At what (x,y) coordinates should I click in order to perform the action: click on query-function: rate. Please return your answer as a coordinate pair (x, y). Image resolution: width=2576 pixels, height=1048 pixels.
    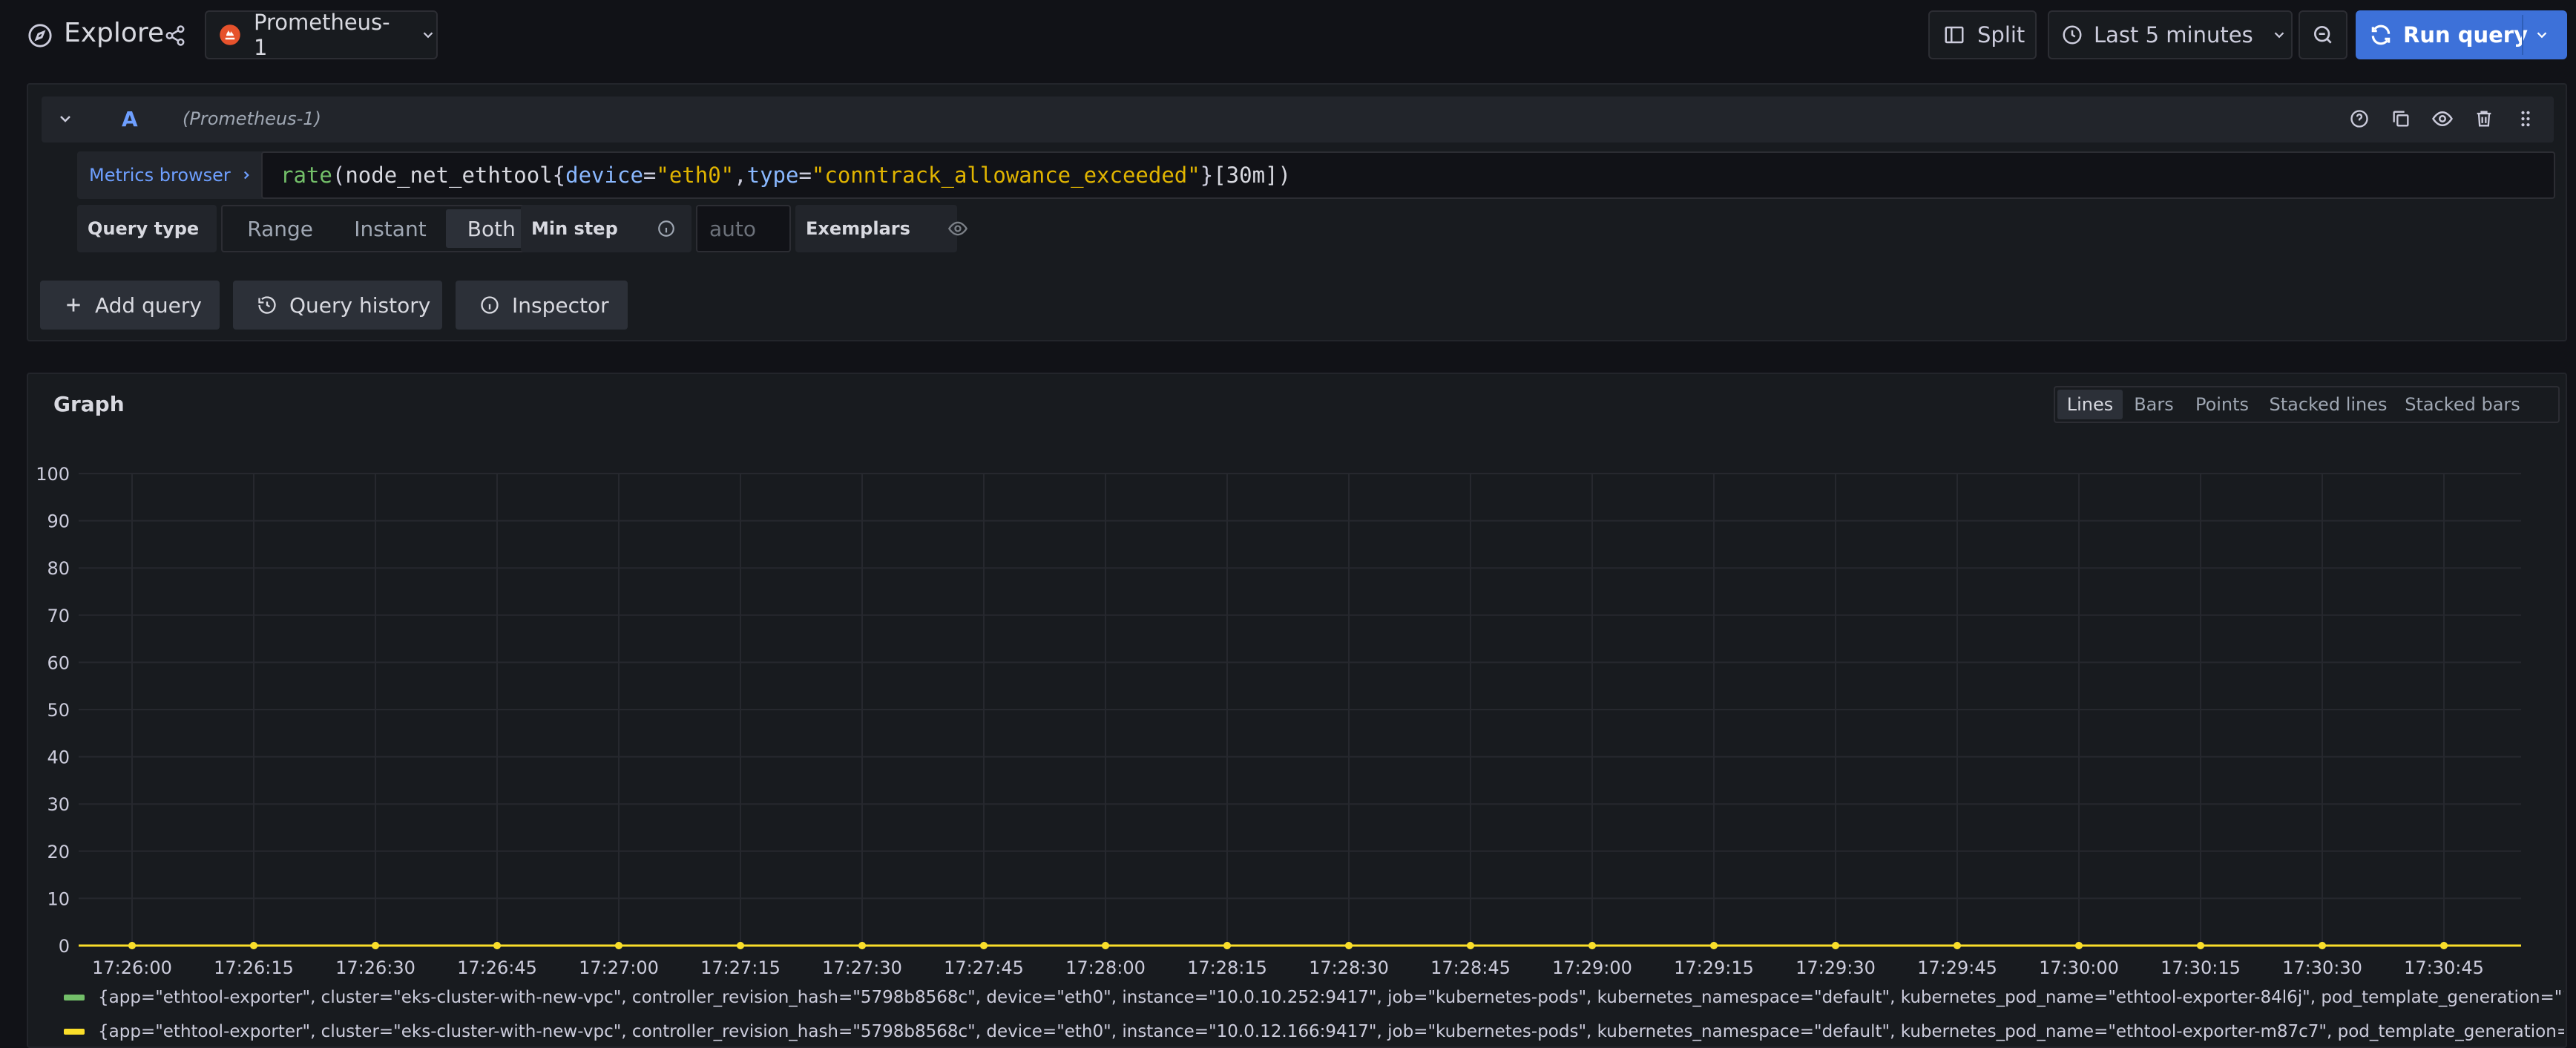
    Looking at the image, I should click on (306, 175).